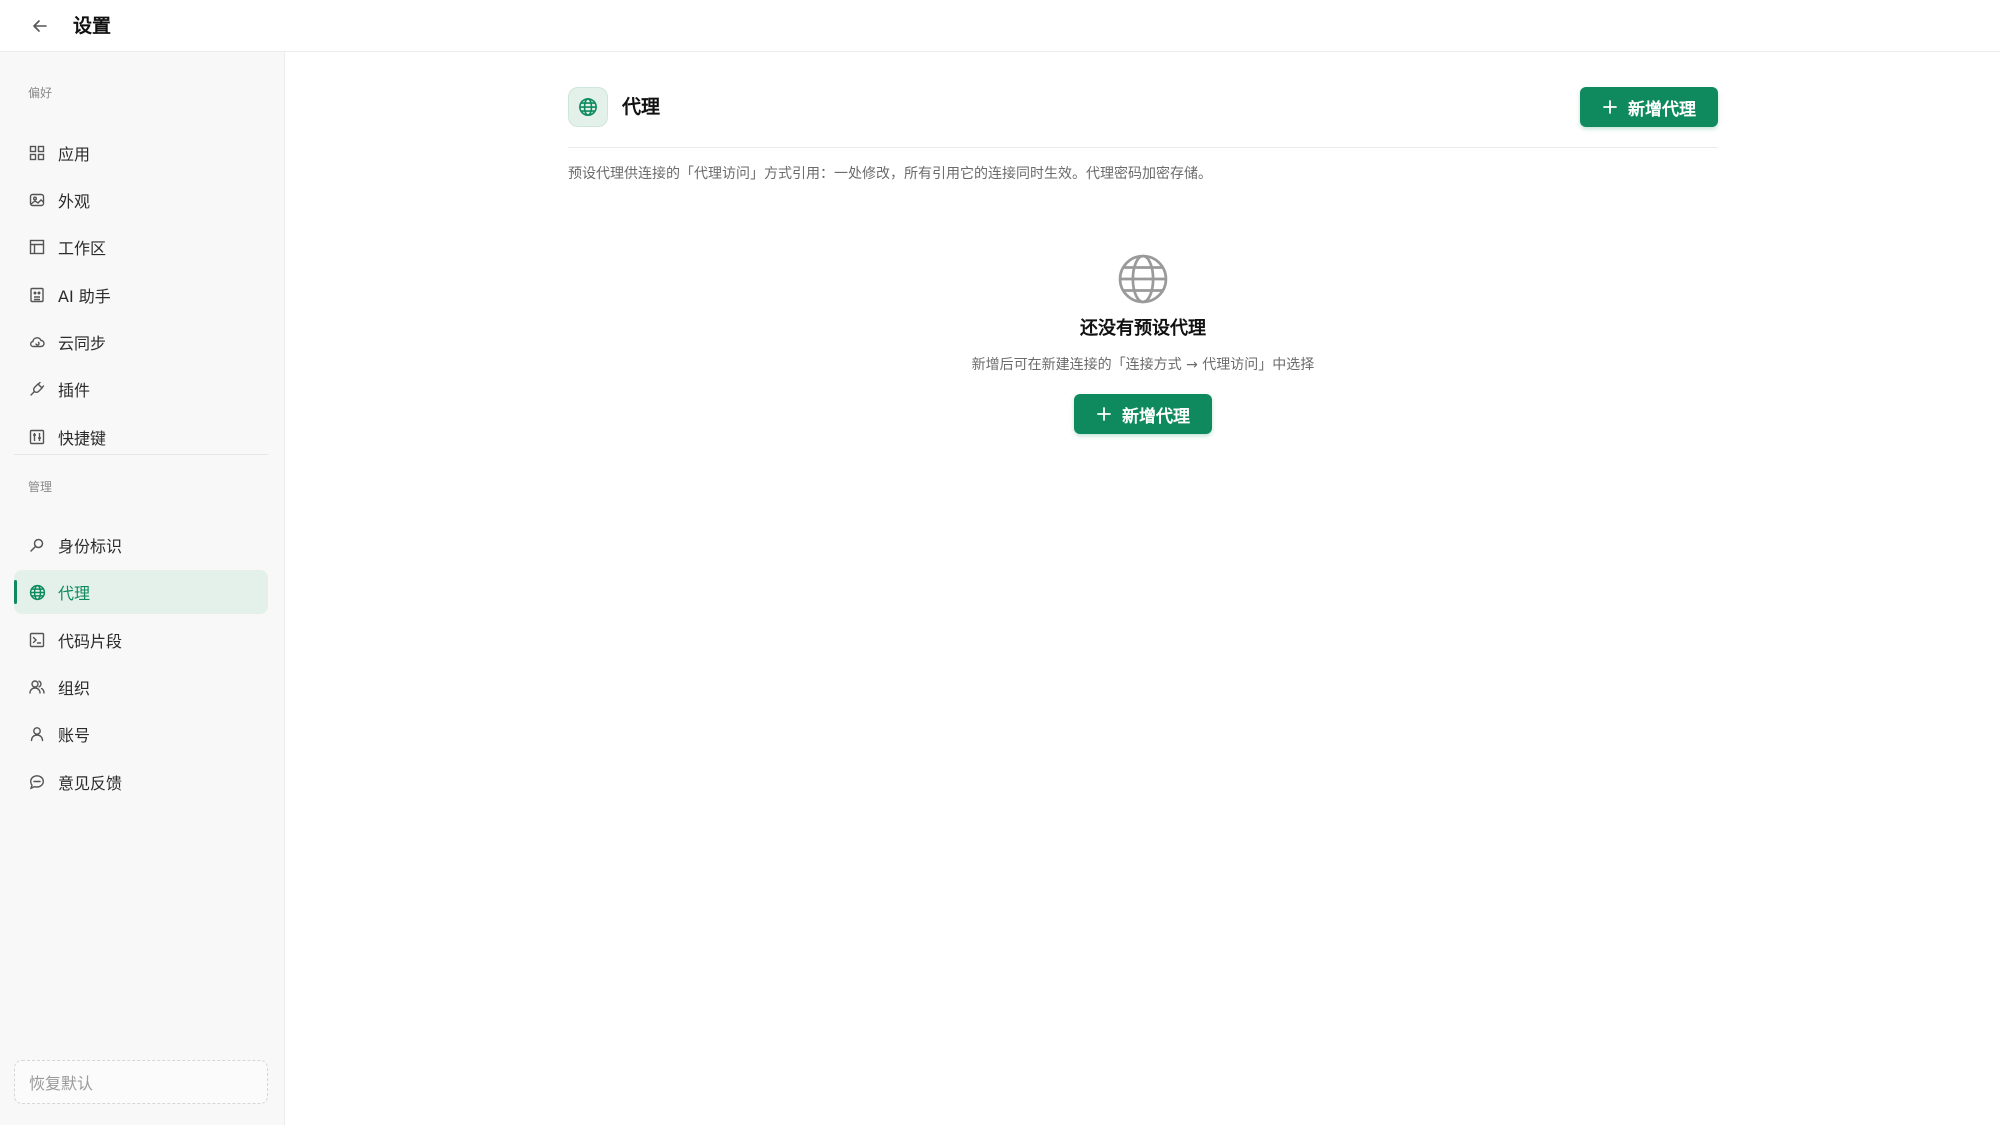 The image size is (2000, 1125). I want to click on empty-state: 还没有预设代理 新增后可在新建连接的「连接方式 → 代理访问」中选择 新增代理, so click(1143, 343).